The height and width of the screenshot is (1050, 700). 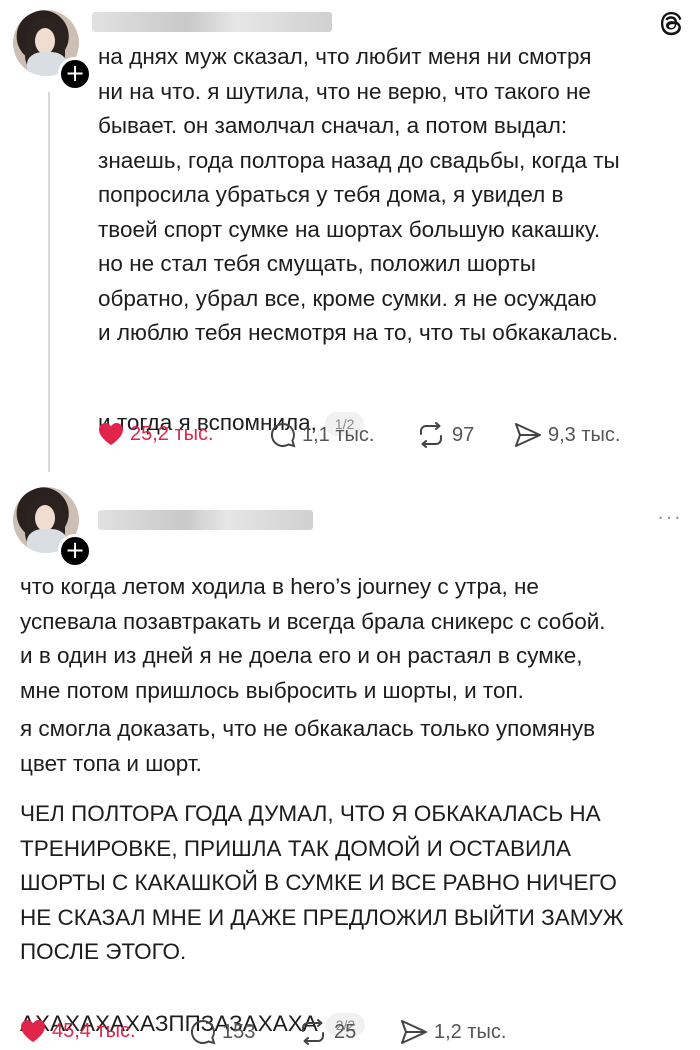 I want to click on threads-logo-icon, so click(x=671, y=23).